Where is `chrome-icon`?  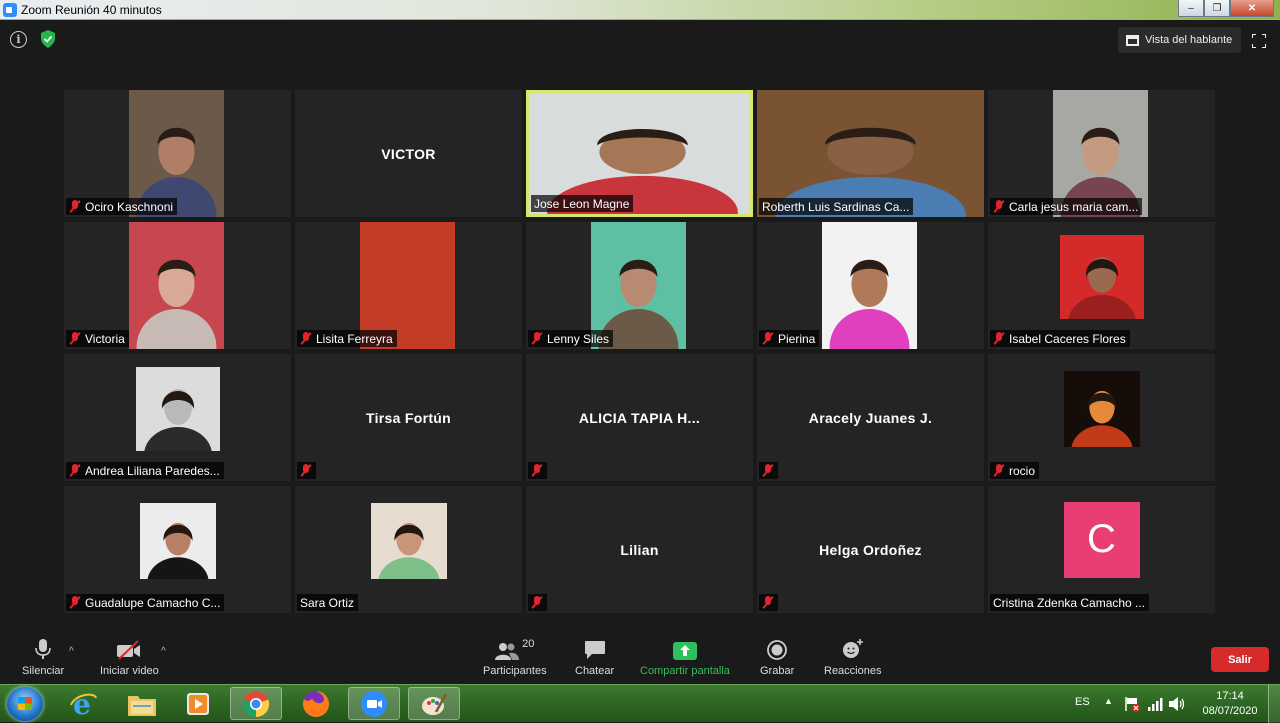 chrome-icon is located at coordinates (256, 703).